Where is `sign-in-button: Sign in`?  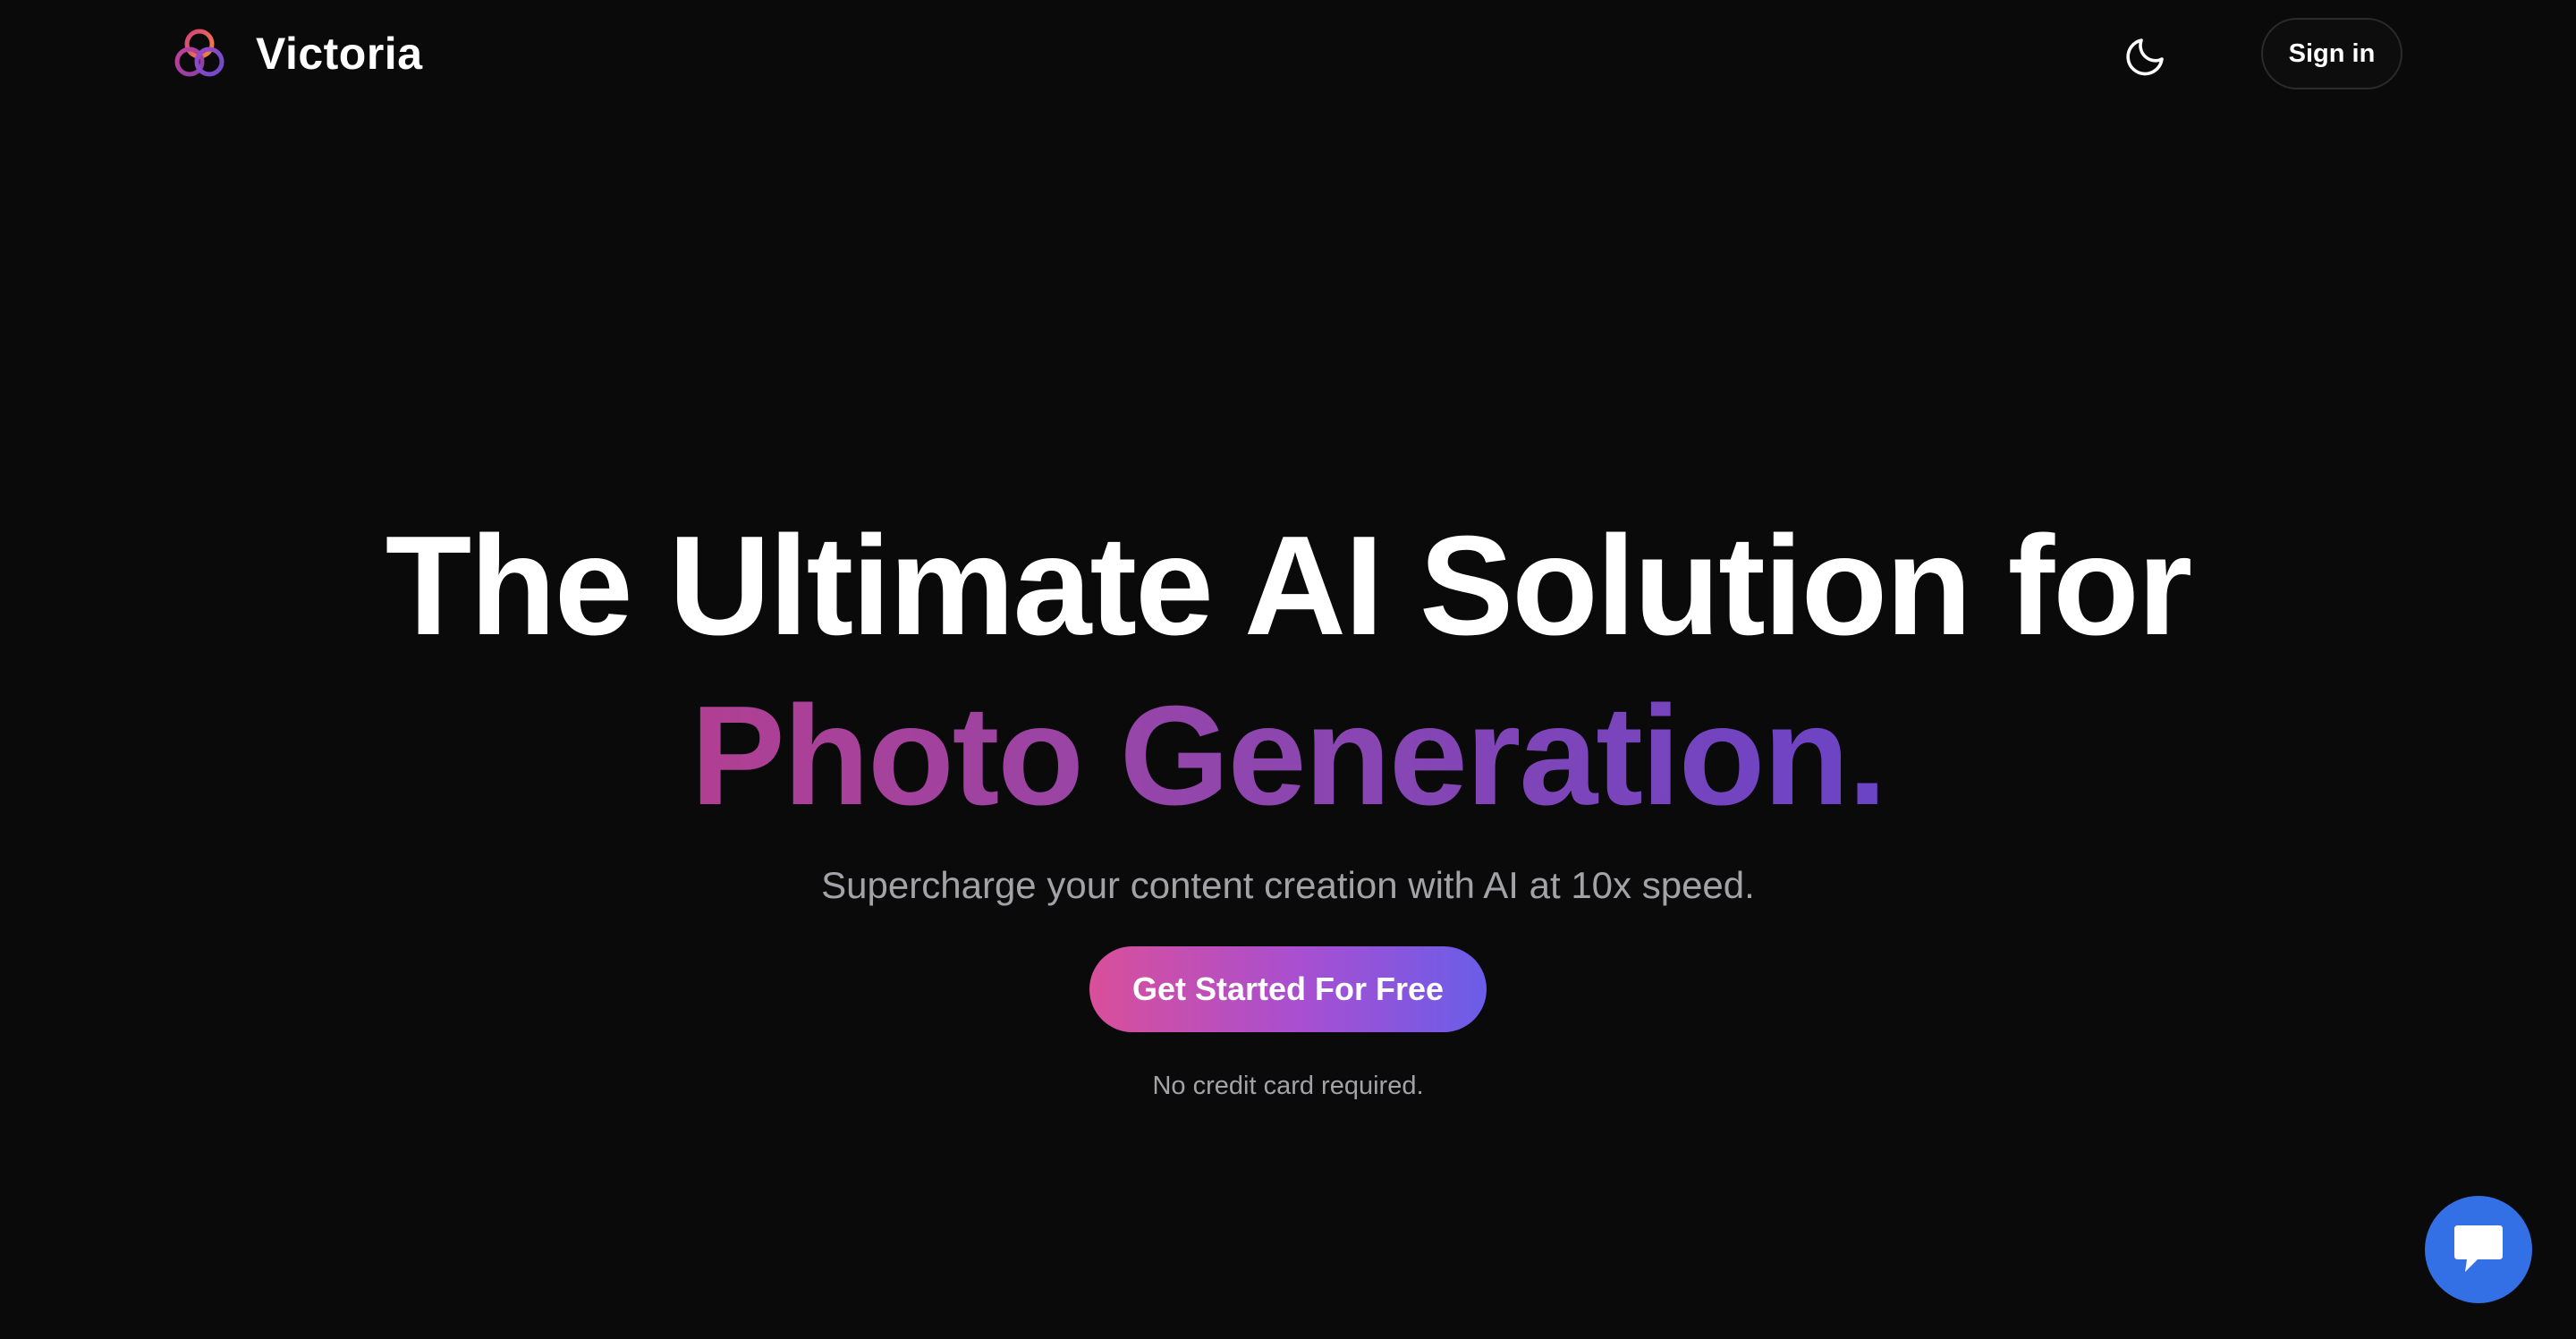 sign-in-button: Sign in is located at coordinates (2331, 53).